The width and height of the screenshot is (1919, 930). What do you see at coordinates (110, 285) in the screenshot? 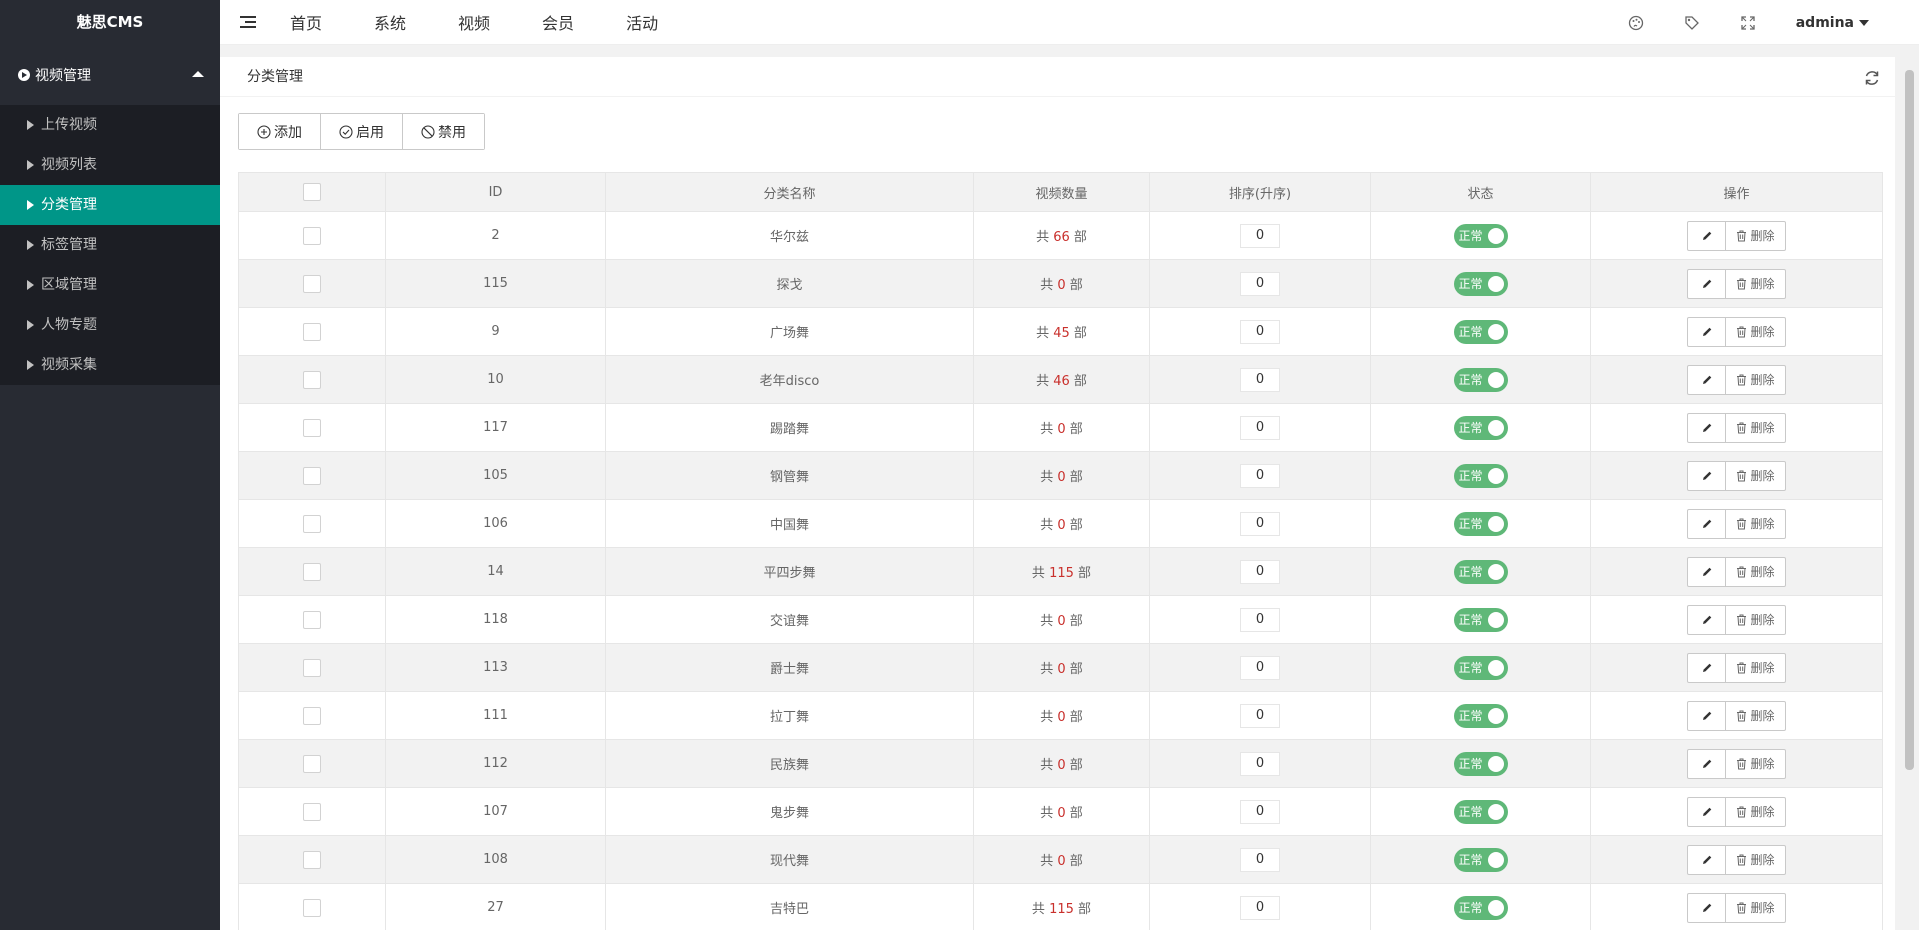
I see `sidebar-item-4: 区域管理` at bounding box center [110, 285].